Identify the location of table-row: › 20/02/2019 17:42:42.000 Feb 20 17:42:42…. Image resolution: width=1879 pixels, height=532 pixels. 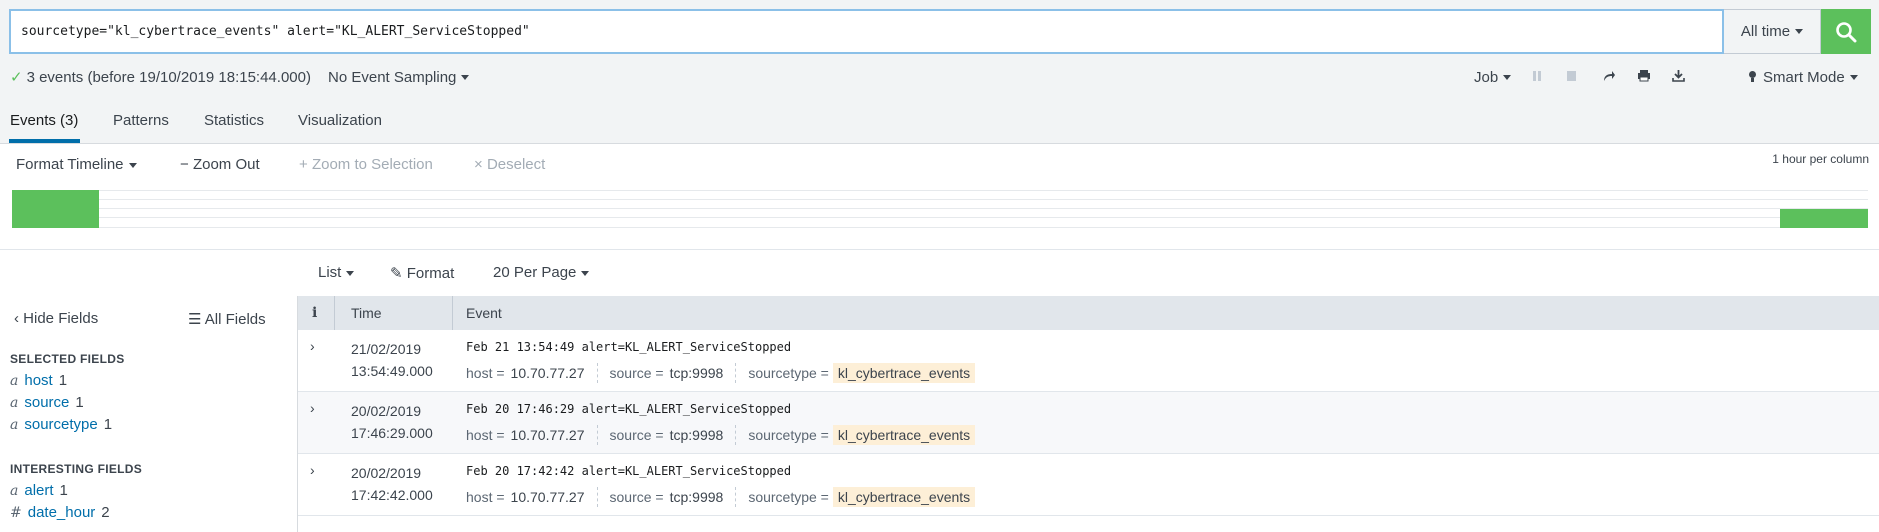
(1088, 485).